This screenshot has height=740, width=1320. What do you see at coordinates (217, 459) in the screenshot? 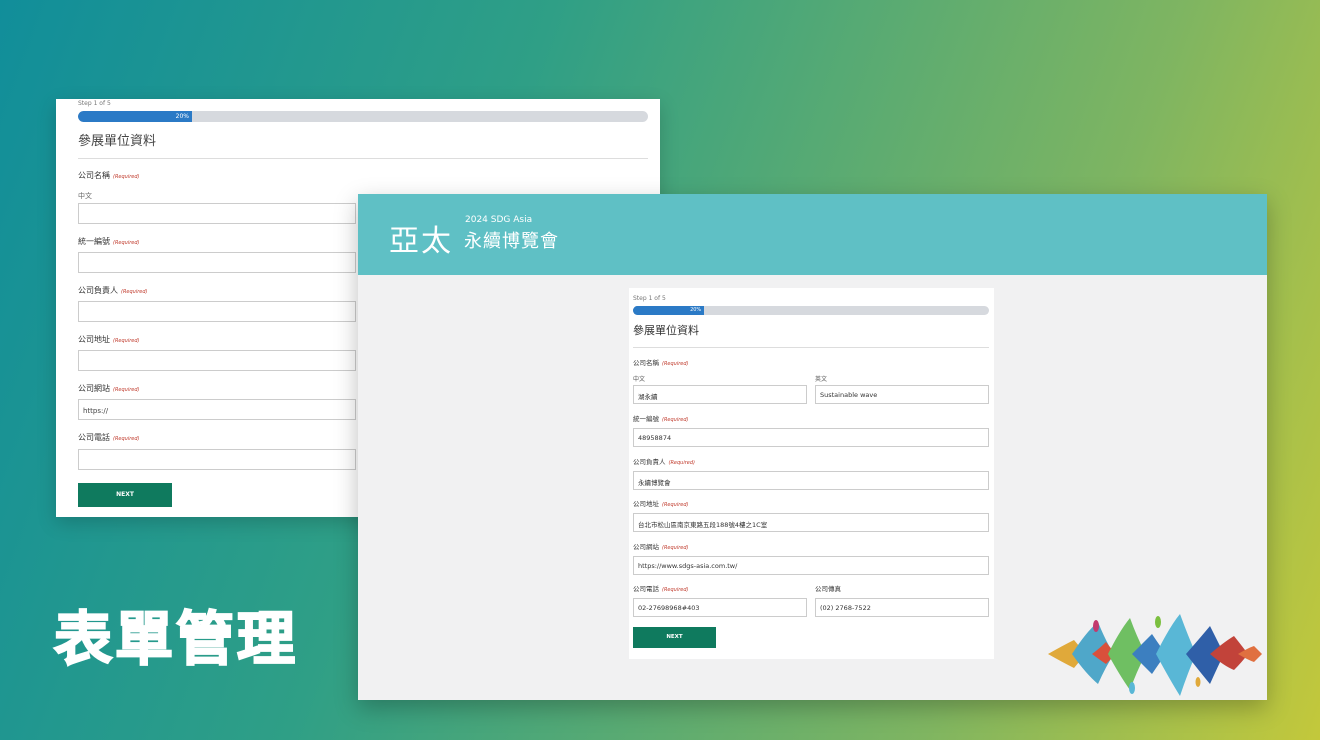
I see `phone-input` at bounding box center [217, 459].